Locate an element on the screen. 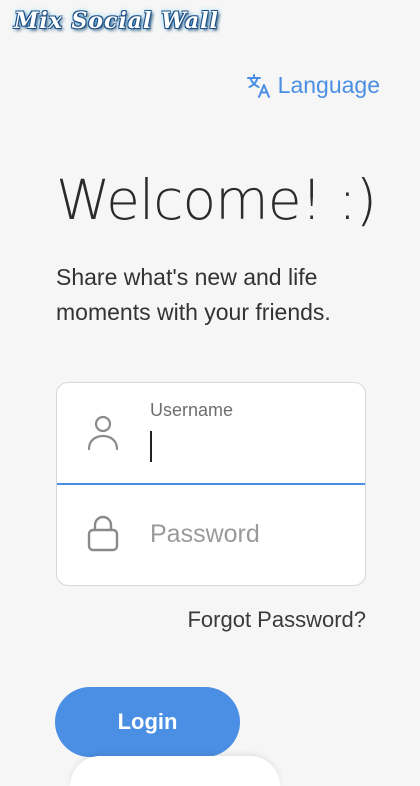  username-field: Username is located at coordinates (211, 434).